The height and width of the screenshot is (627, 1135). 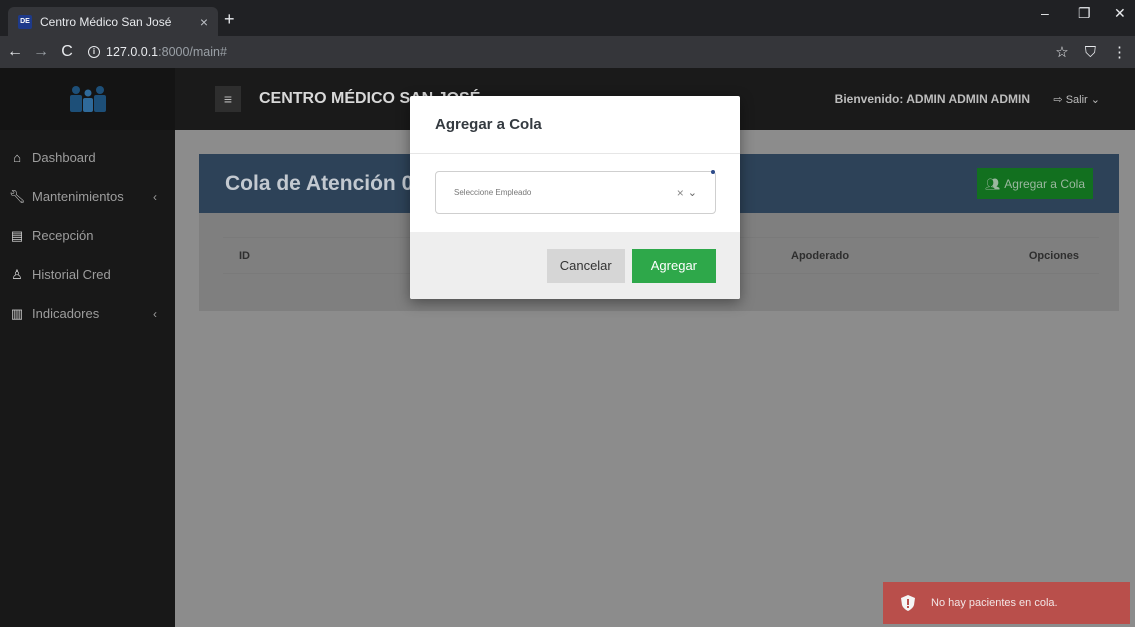 What do you see at coordinates (192, 52) in the screenshot?
I see `url-path: :8000/main#` at bounding box center [192, 52].